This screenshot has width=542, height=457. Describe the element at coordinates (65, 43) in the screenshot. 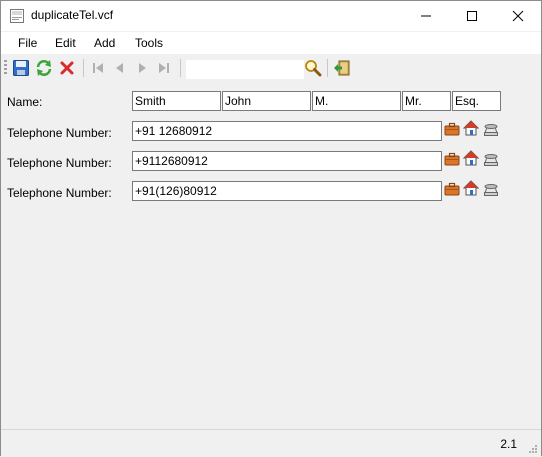

I see `menu-edit: Edit` at that location.